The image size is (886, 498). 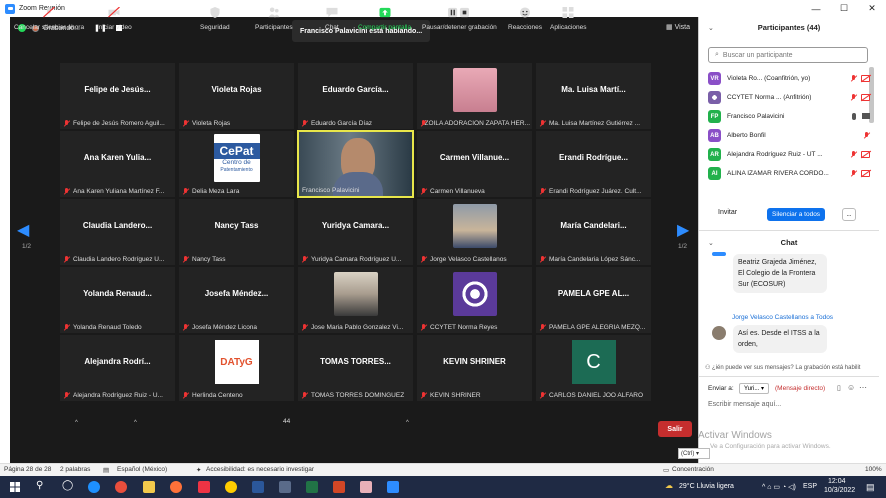 What do you see at coordinates (176, 487) in the screenshot?
I see `firefox-icon` at bounding box center [176, 487].